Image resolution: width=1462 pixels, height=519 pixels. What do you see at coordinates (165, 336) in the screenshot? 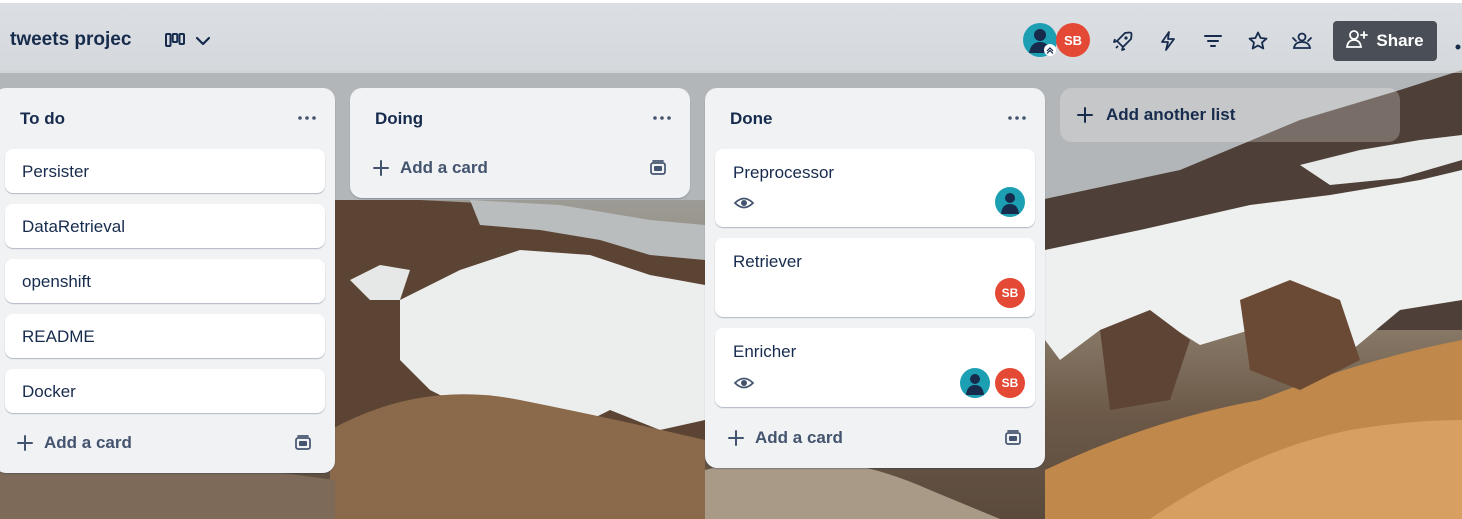
I see `card-readme: README` at bounding box center [165, 336].